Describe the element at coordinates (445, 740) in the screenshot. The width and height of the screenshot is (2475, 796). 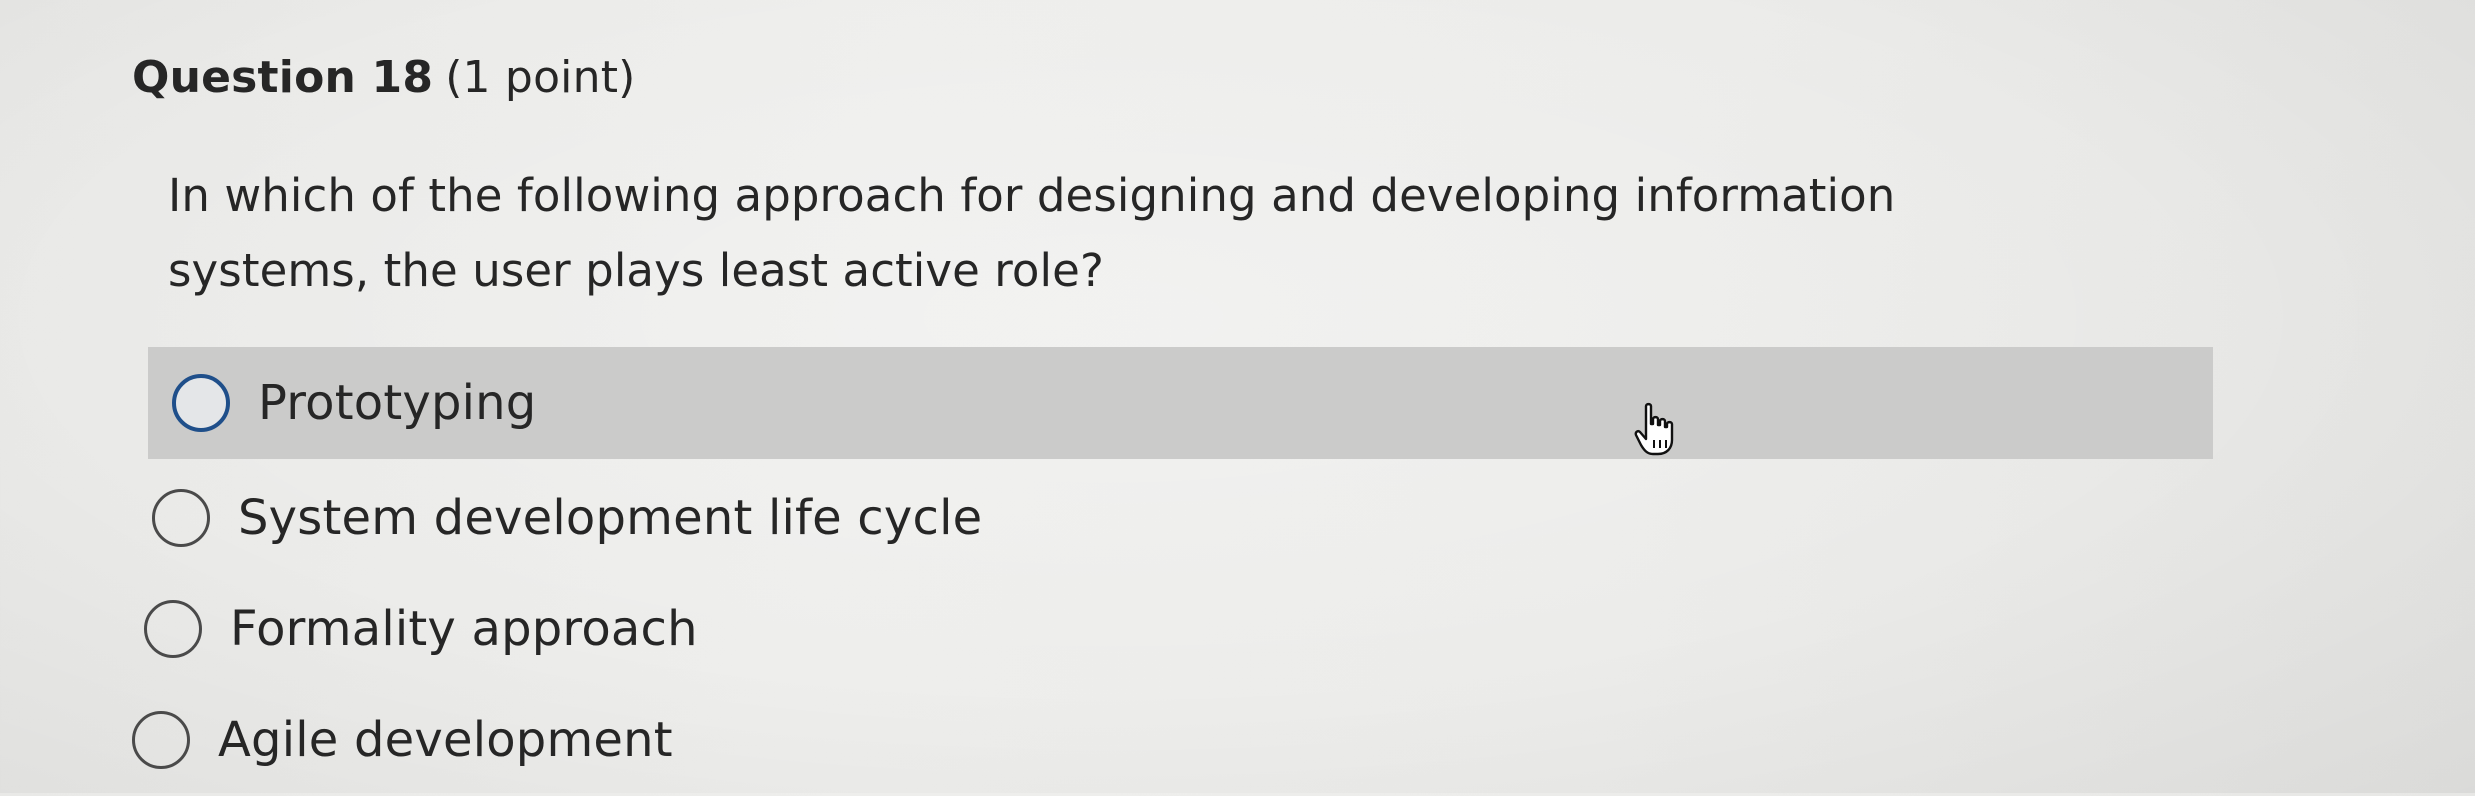
I see `option-label: Agile development` at that location.